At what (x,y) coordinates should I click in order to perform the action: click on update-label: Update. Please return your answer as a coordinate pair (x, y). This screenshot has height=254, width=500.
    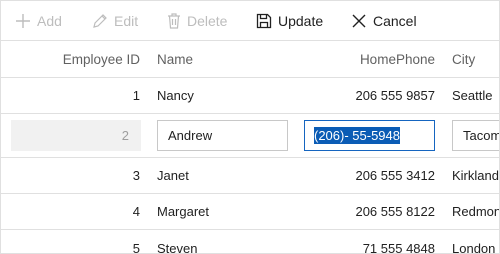
    Looking at the image, I should click on (301, 21).